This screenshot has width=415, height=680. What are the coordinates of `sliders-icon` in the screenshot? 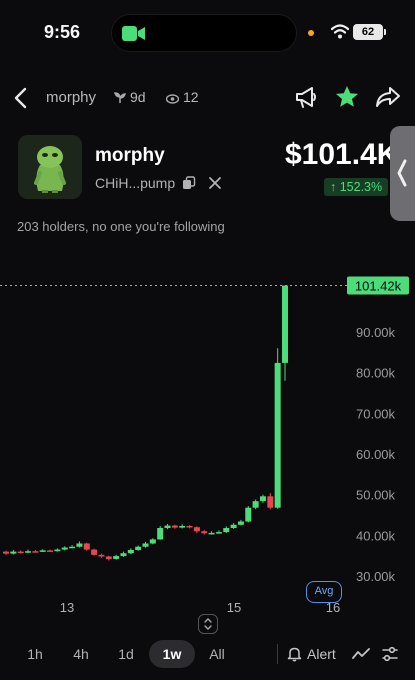 It's located at (390, 654).